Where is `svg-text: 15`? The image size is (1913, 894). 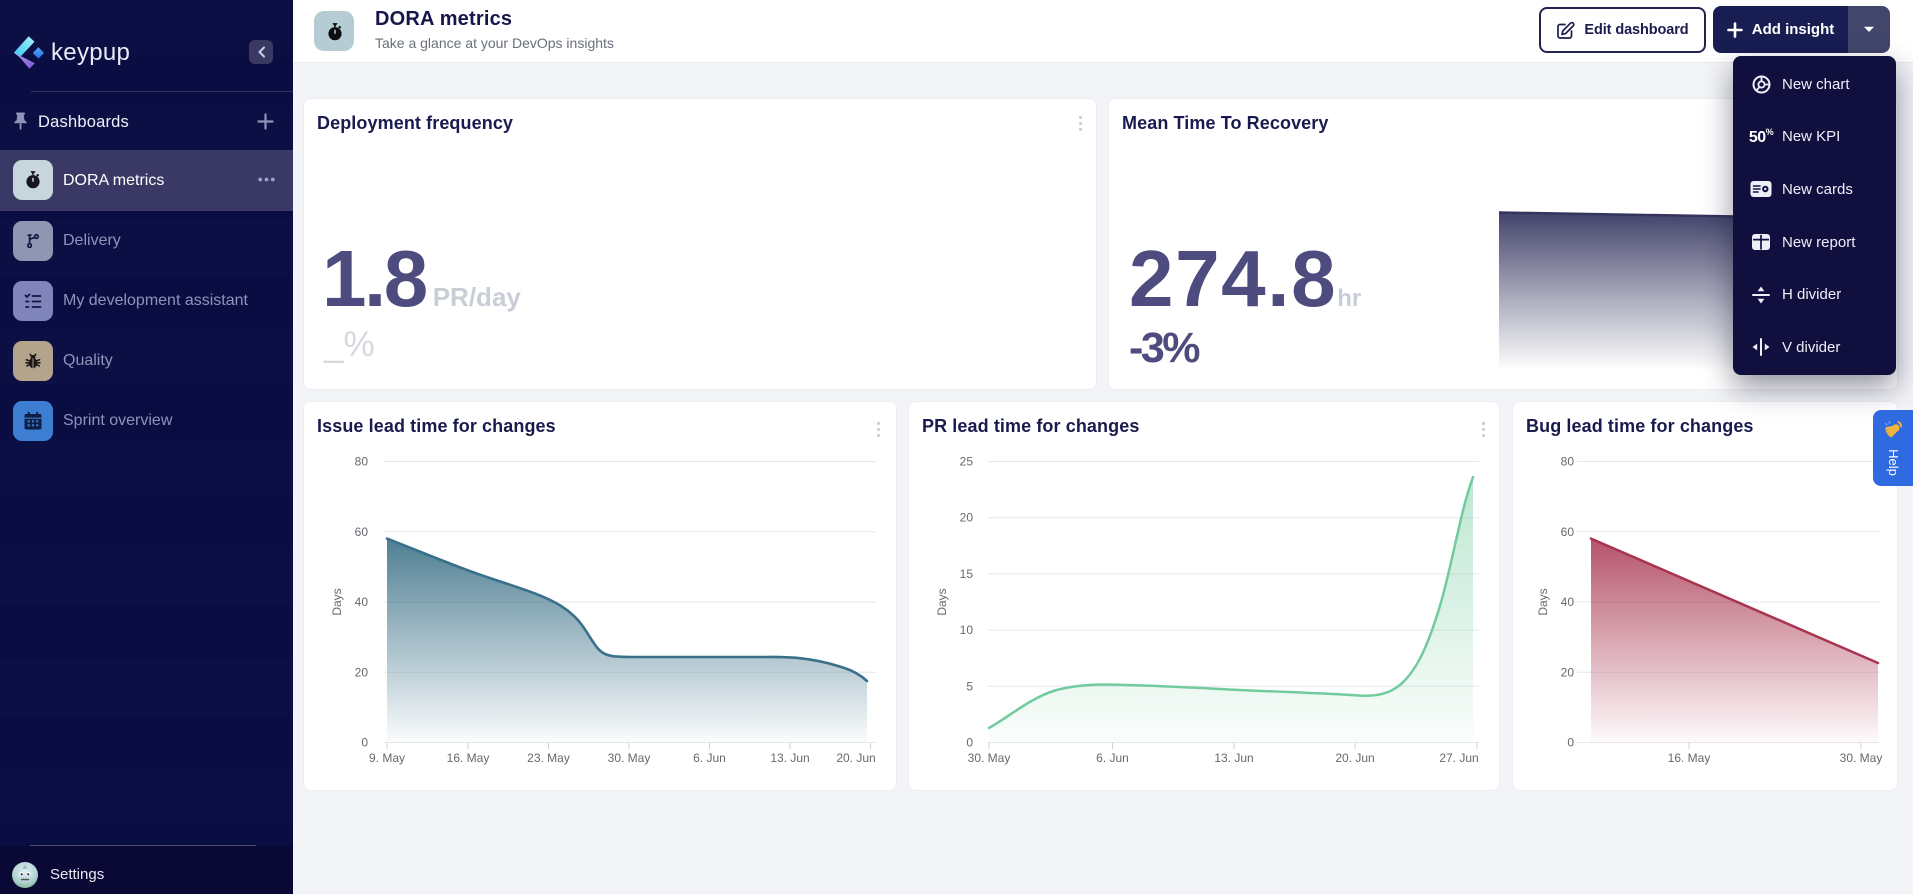
svg-text: 15 is located at coordinates (967, 574).